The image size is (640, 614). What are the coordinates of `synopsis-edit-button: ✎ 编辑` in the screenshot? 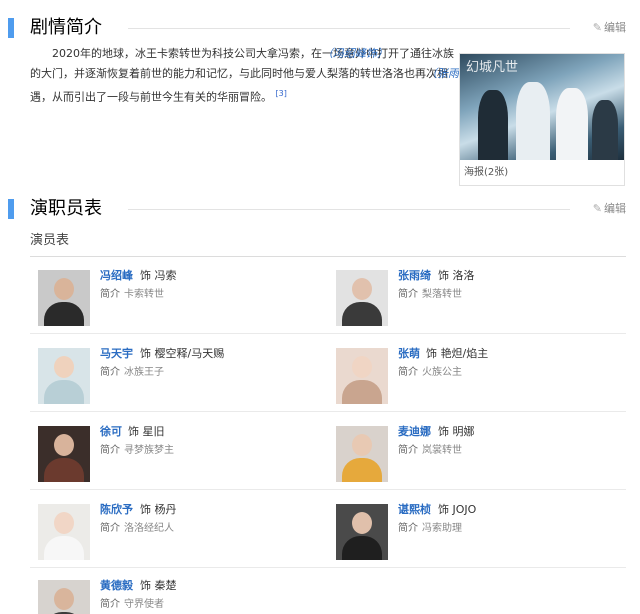 It's located at (609, 28).